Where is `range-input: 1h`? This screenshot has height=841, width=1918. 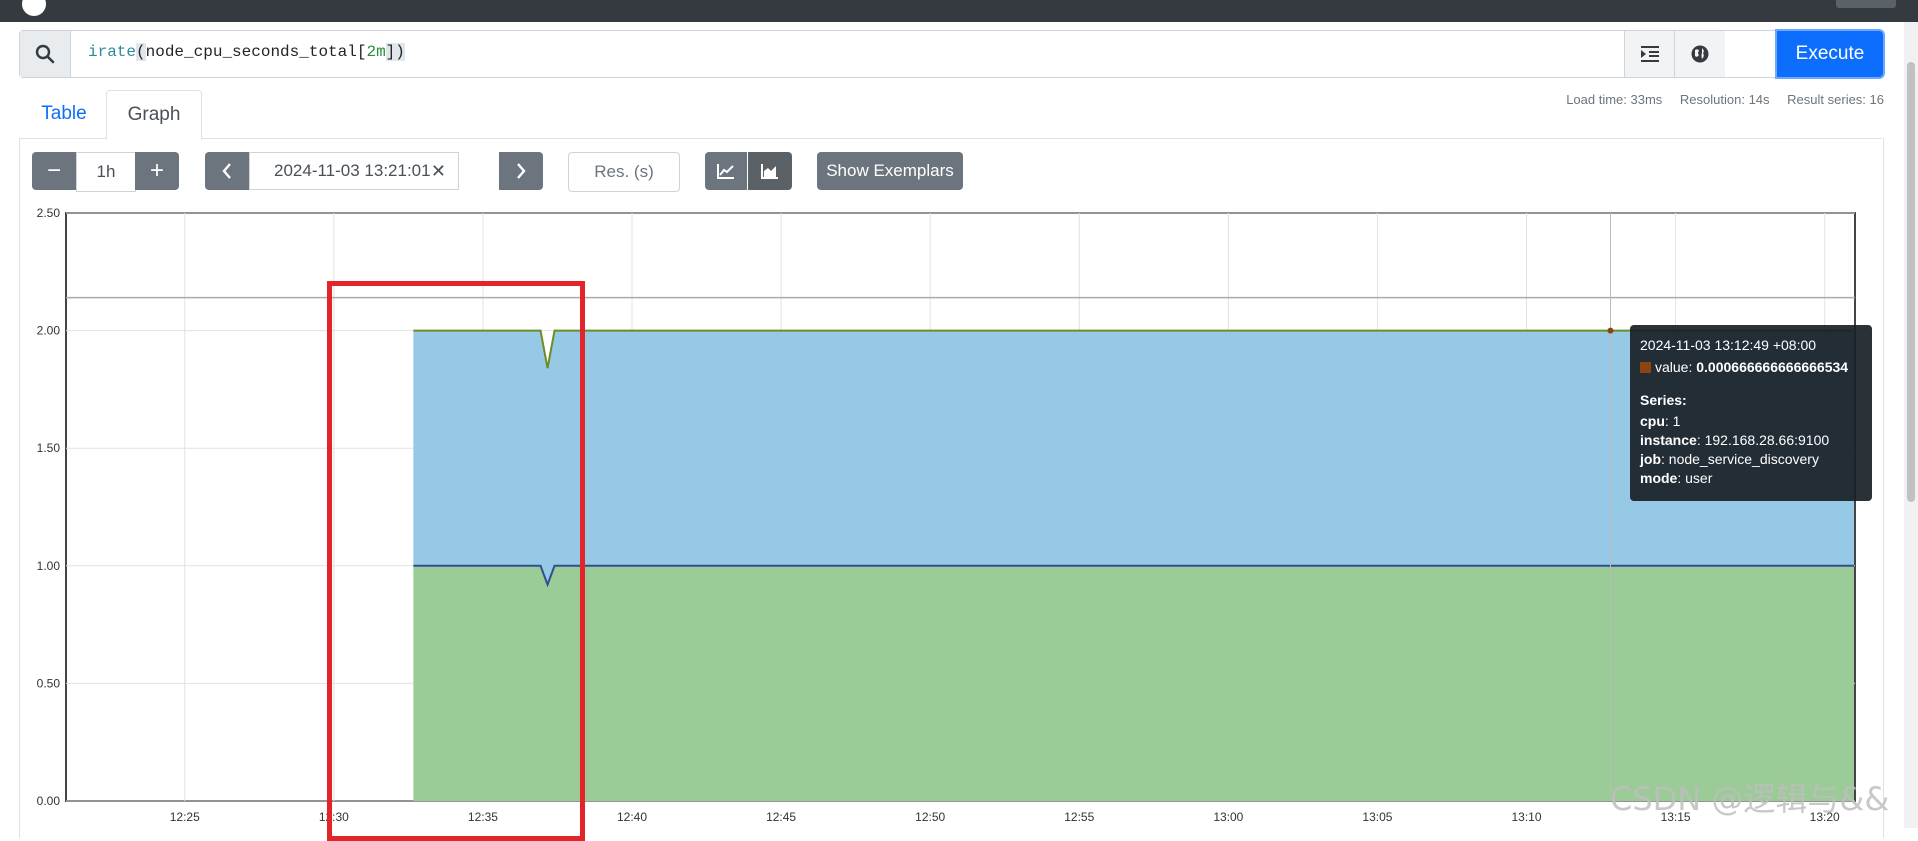 range-input: 1h is located at coordinates (106, 172).